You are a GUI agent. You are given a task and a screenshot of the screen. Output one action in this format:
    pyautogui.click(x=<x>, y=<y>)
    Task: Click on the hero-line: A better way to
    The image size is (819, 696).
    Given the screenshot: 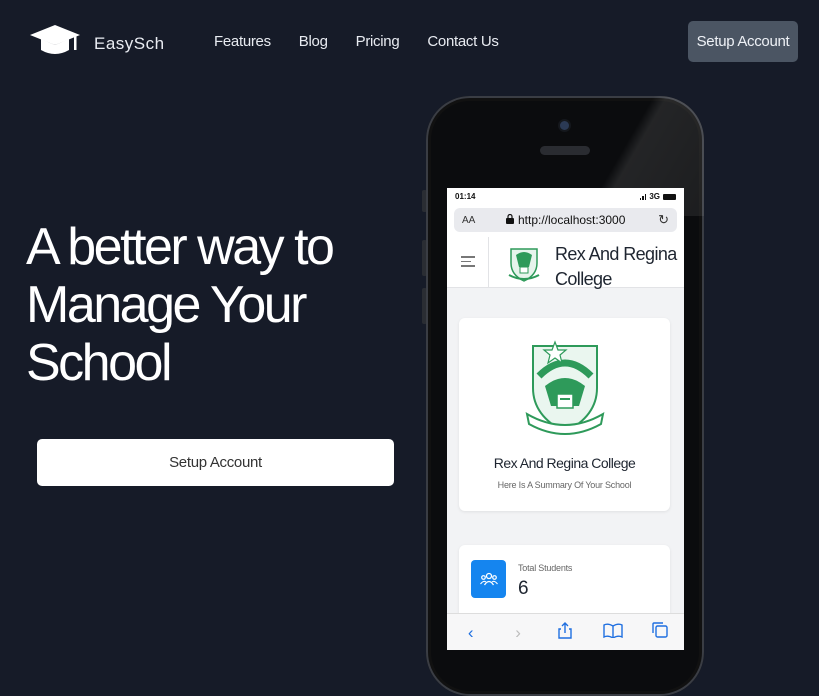 What is the action you would take?
    pyautogui.click(x=180, y=247)
    